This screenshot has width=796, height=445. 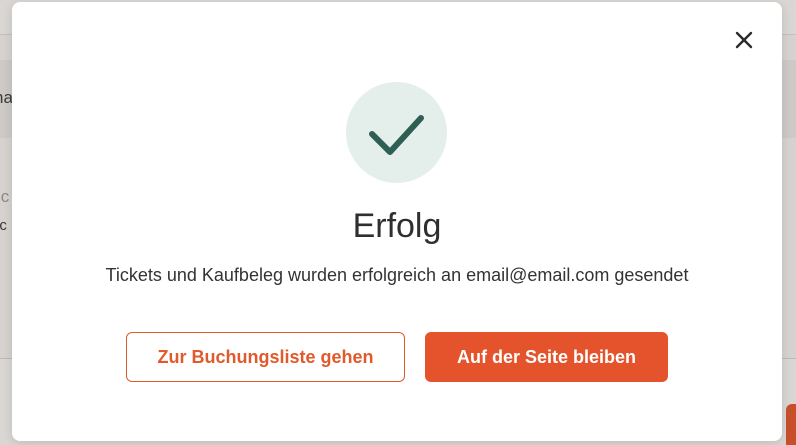 What do you see at coordinates (791, 424) in the screenshot?
I see `background-orange-button` at bounding box center [791, 424].